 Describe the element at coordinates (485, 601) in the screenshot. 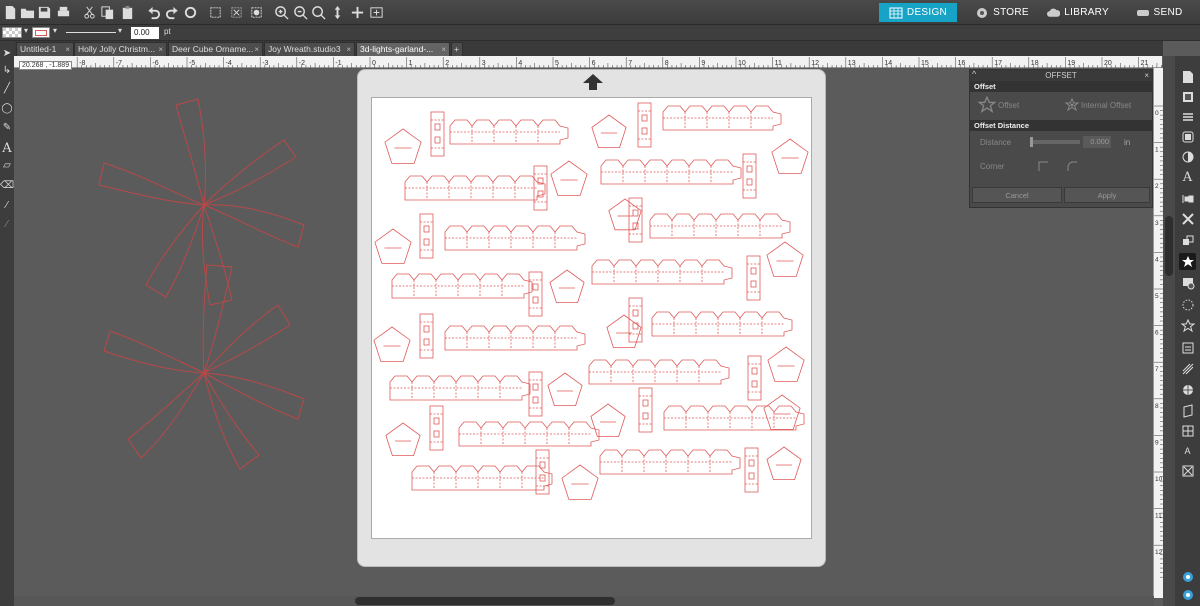

I see `horizontal-scroll-thumb` at that location.